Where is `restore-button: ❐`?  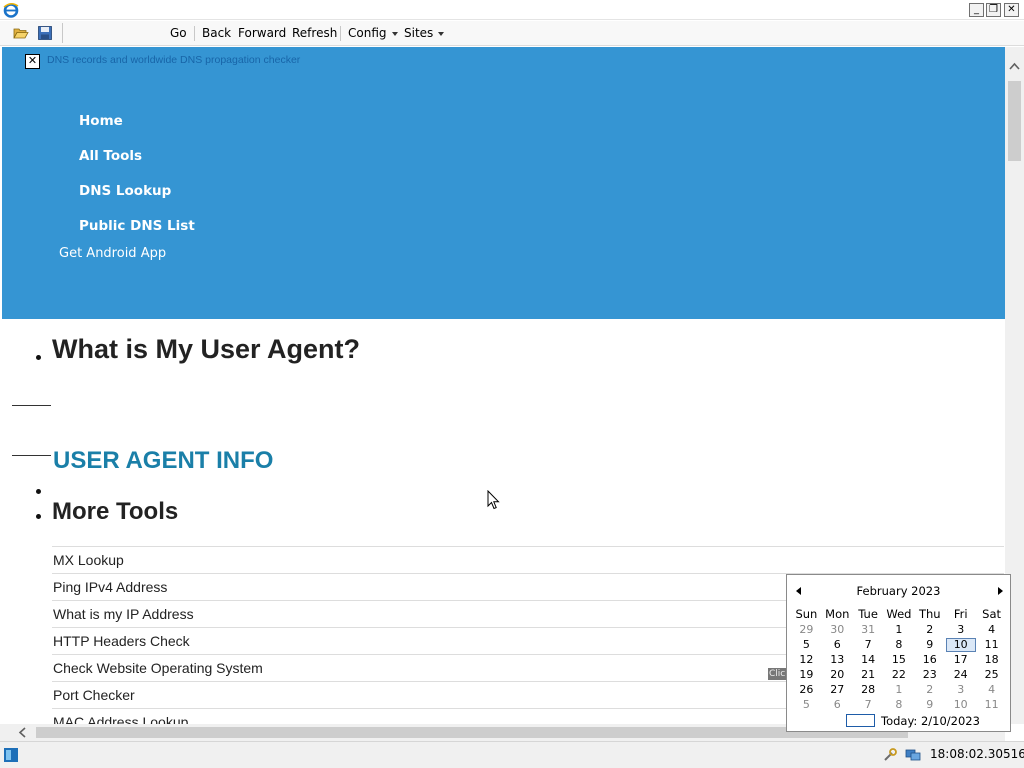 restore-button: ❐ is located at coordinates (993, 10).